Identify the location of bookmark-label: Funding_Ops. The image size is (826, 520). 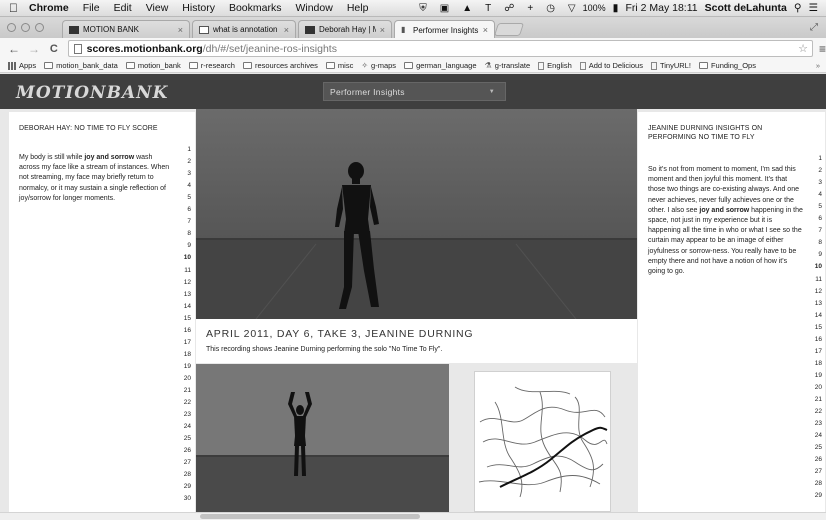
(733, 65).